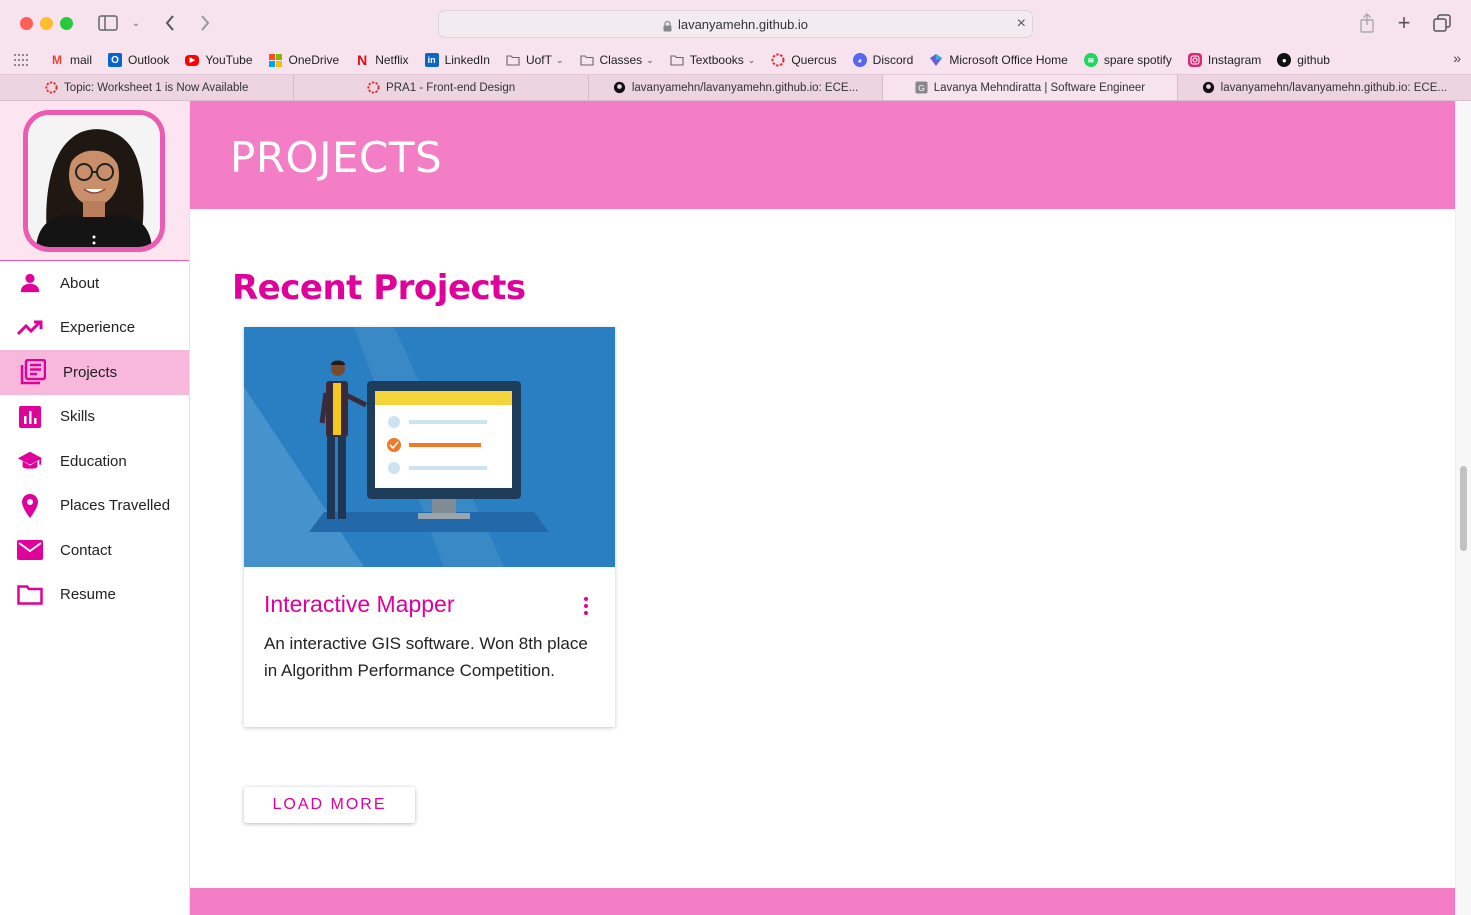  Describe the element at coordinates (57, 60) in the screenshot. I see `gmail-icon: M` at that location.